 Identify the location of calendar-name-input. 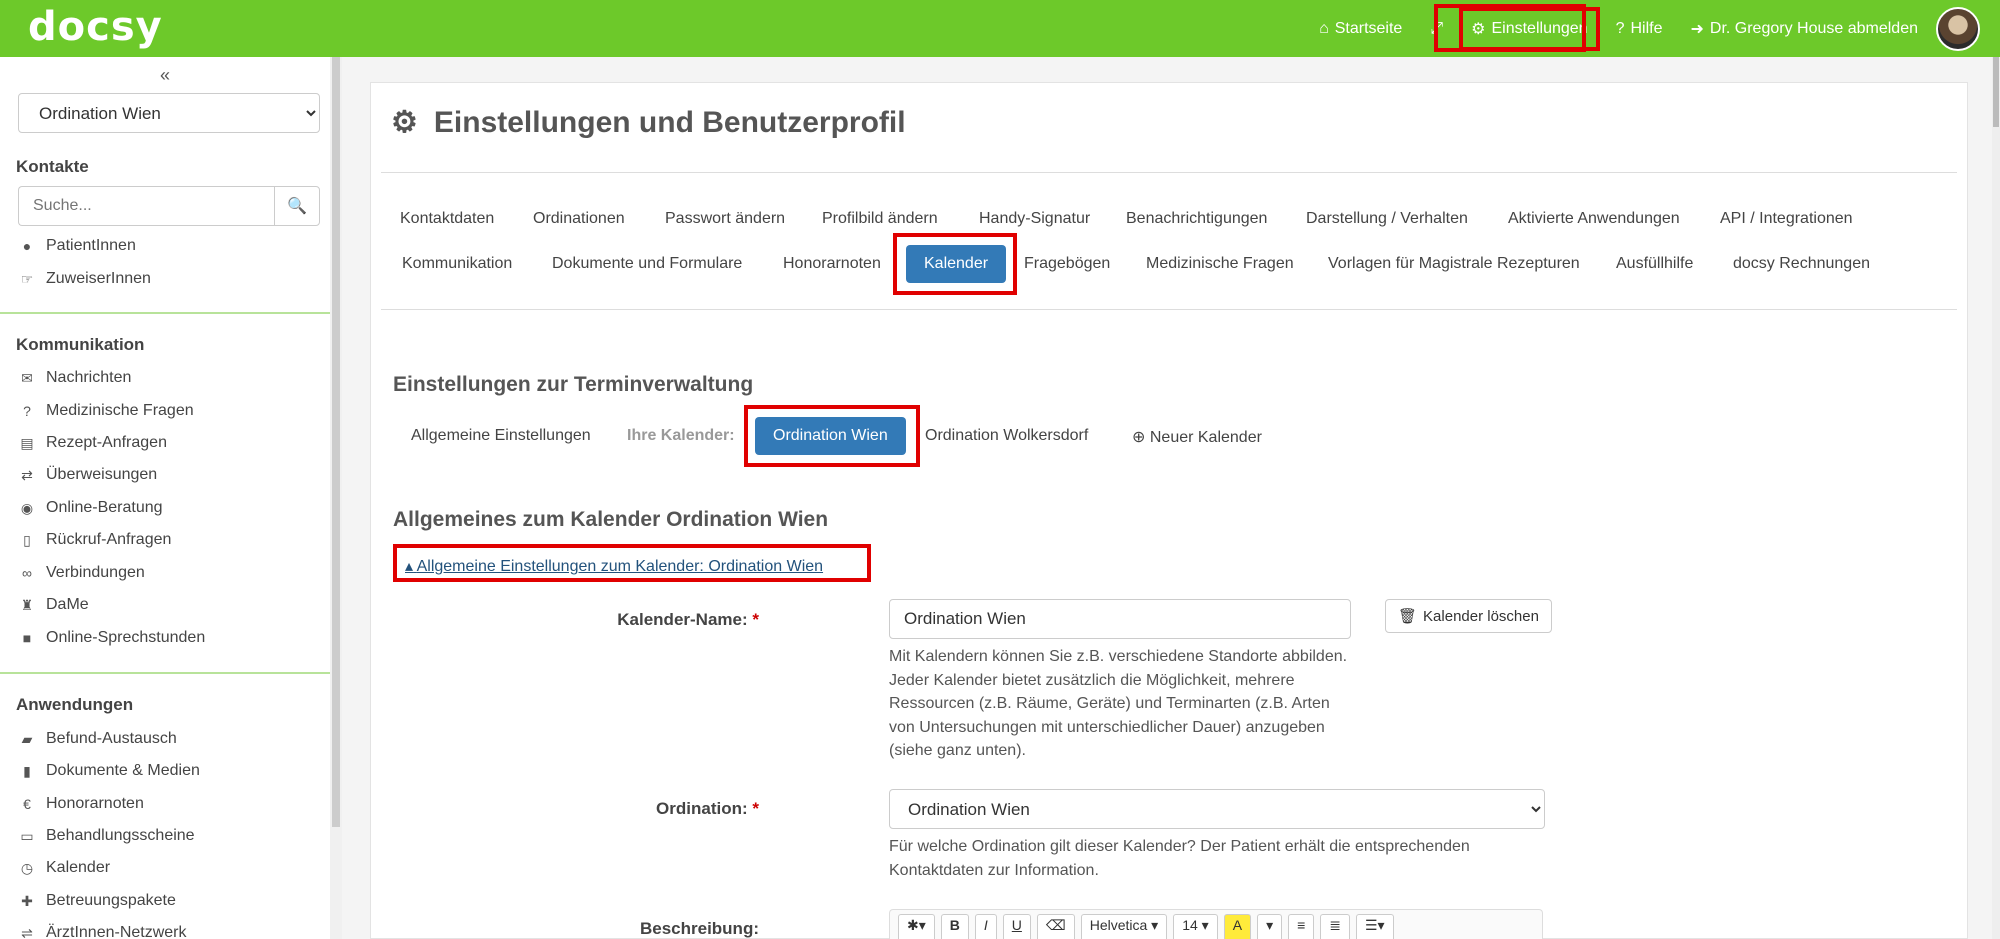
(1120, 619).